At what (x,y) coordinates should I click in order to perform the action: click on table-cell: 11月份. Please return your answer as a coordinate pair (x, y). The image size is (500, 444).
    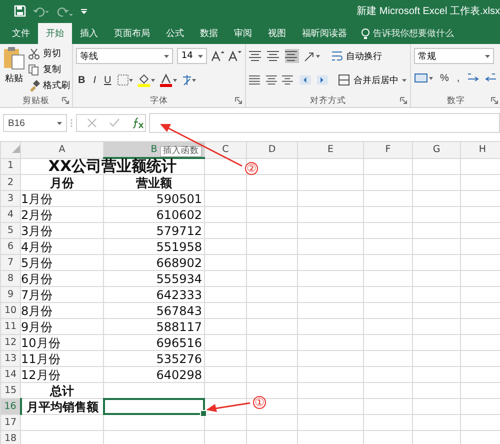
    Looking at the image, I should click on (40, 359).